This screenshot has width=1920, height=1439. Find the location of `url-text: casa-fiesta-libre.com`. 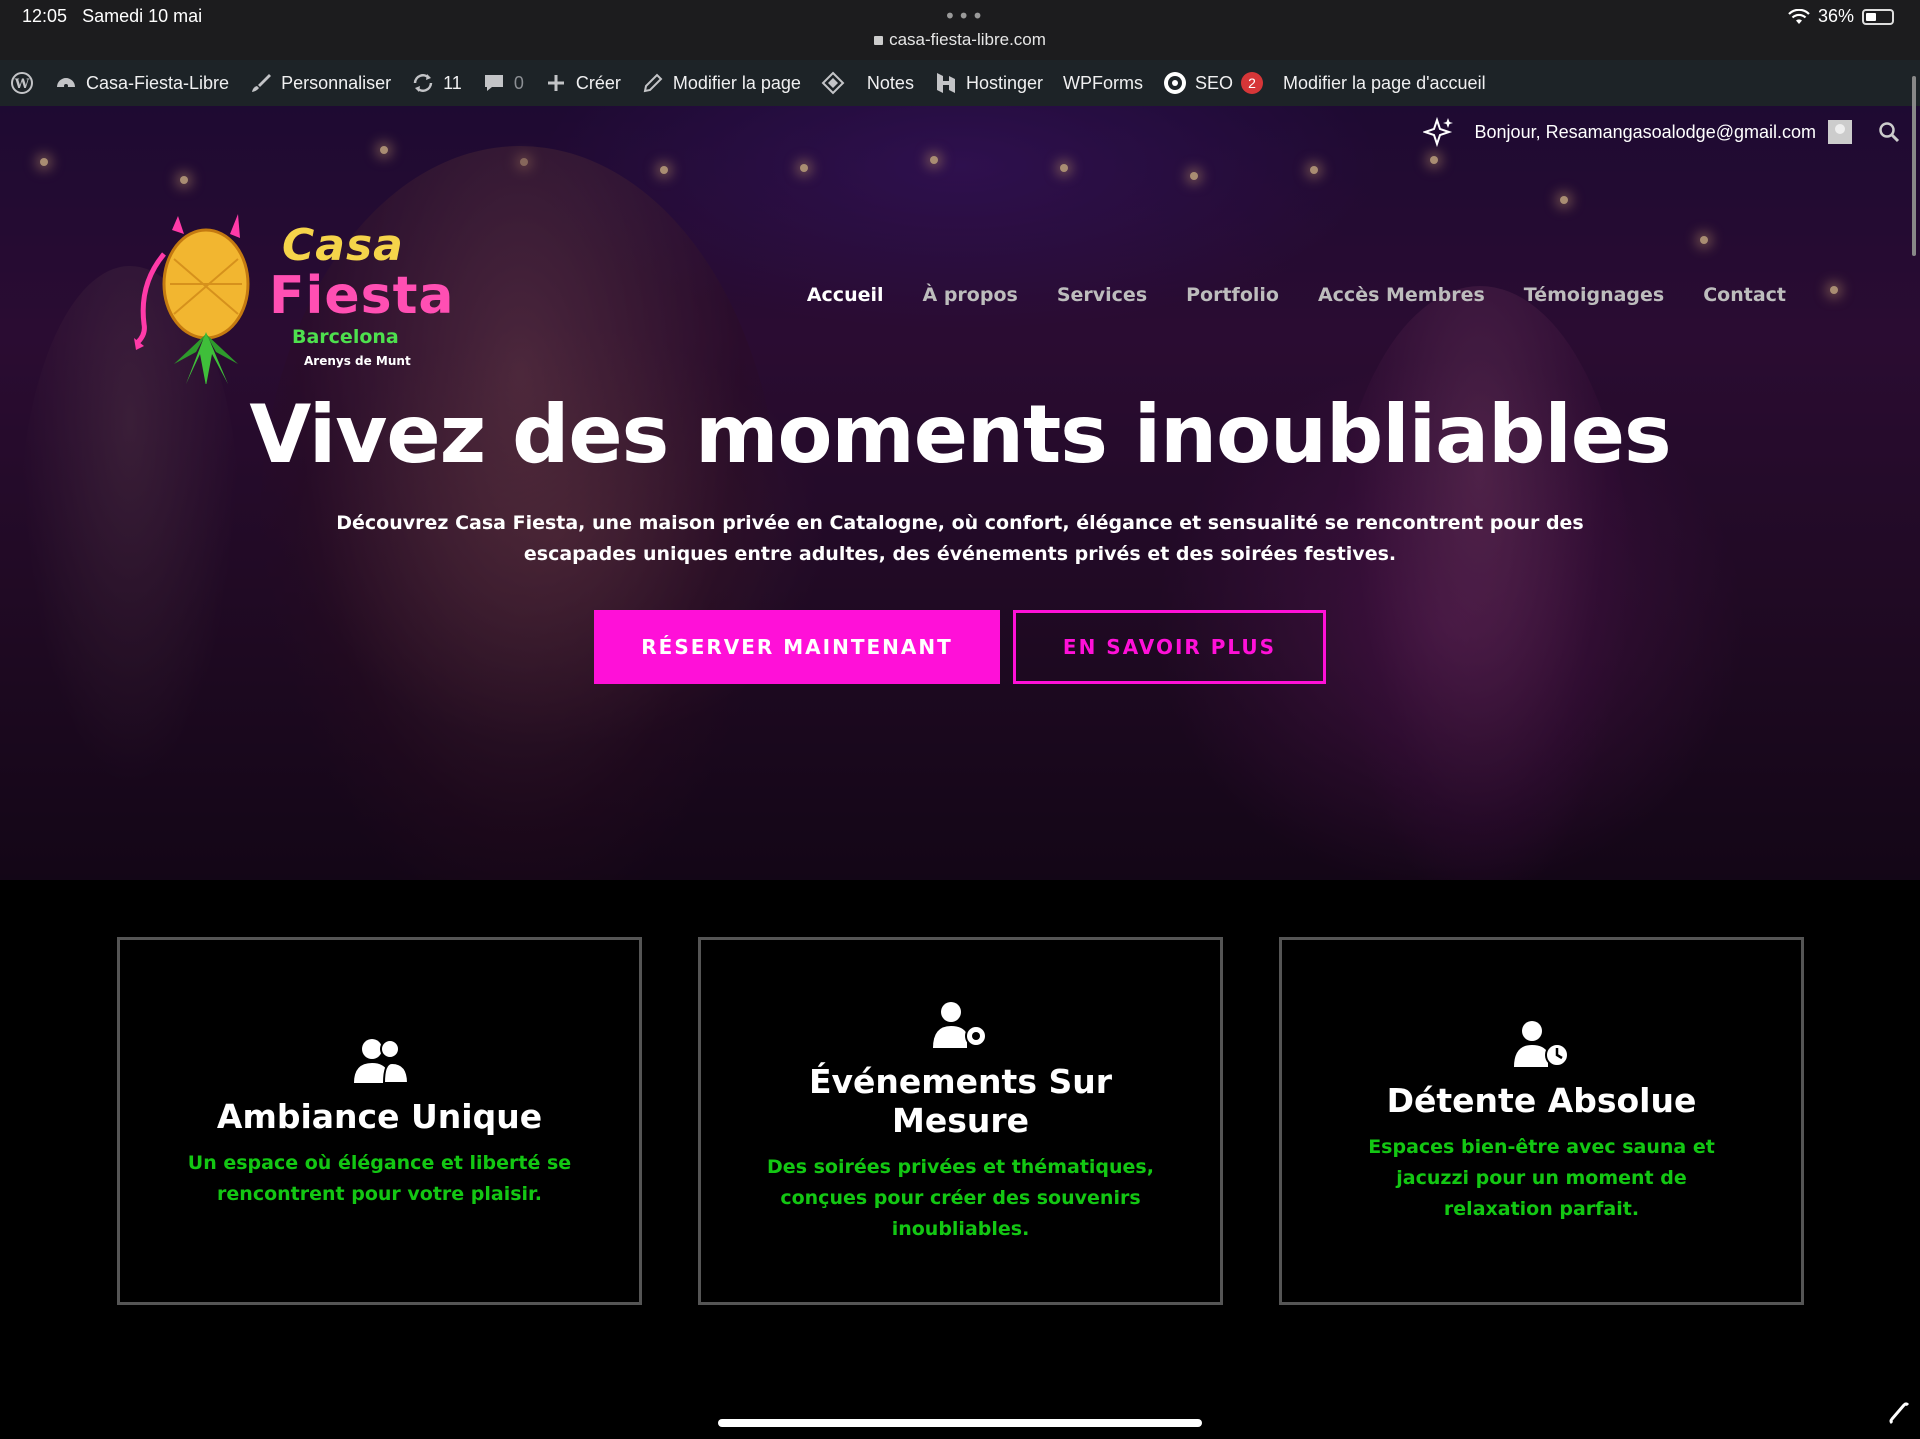

url-text: casa-fiesta-libre.com is located at coordinates (967, 39).